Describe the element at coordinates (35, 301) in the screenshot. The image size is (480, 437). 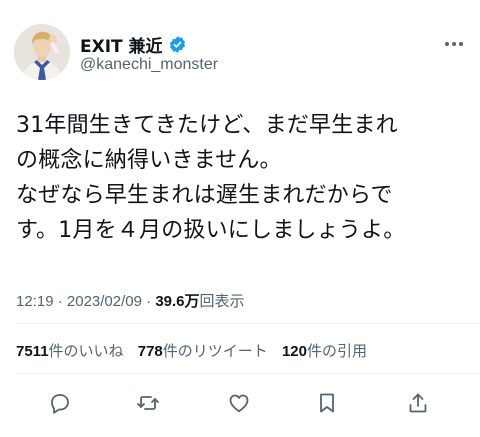
I see `tweet-time: 12:19` at that location.